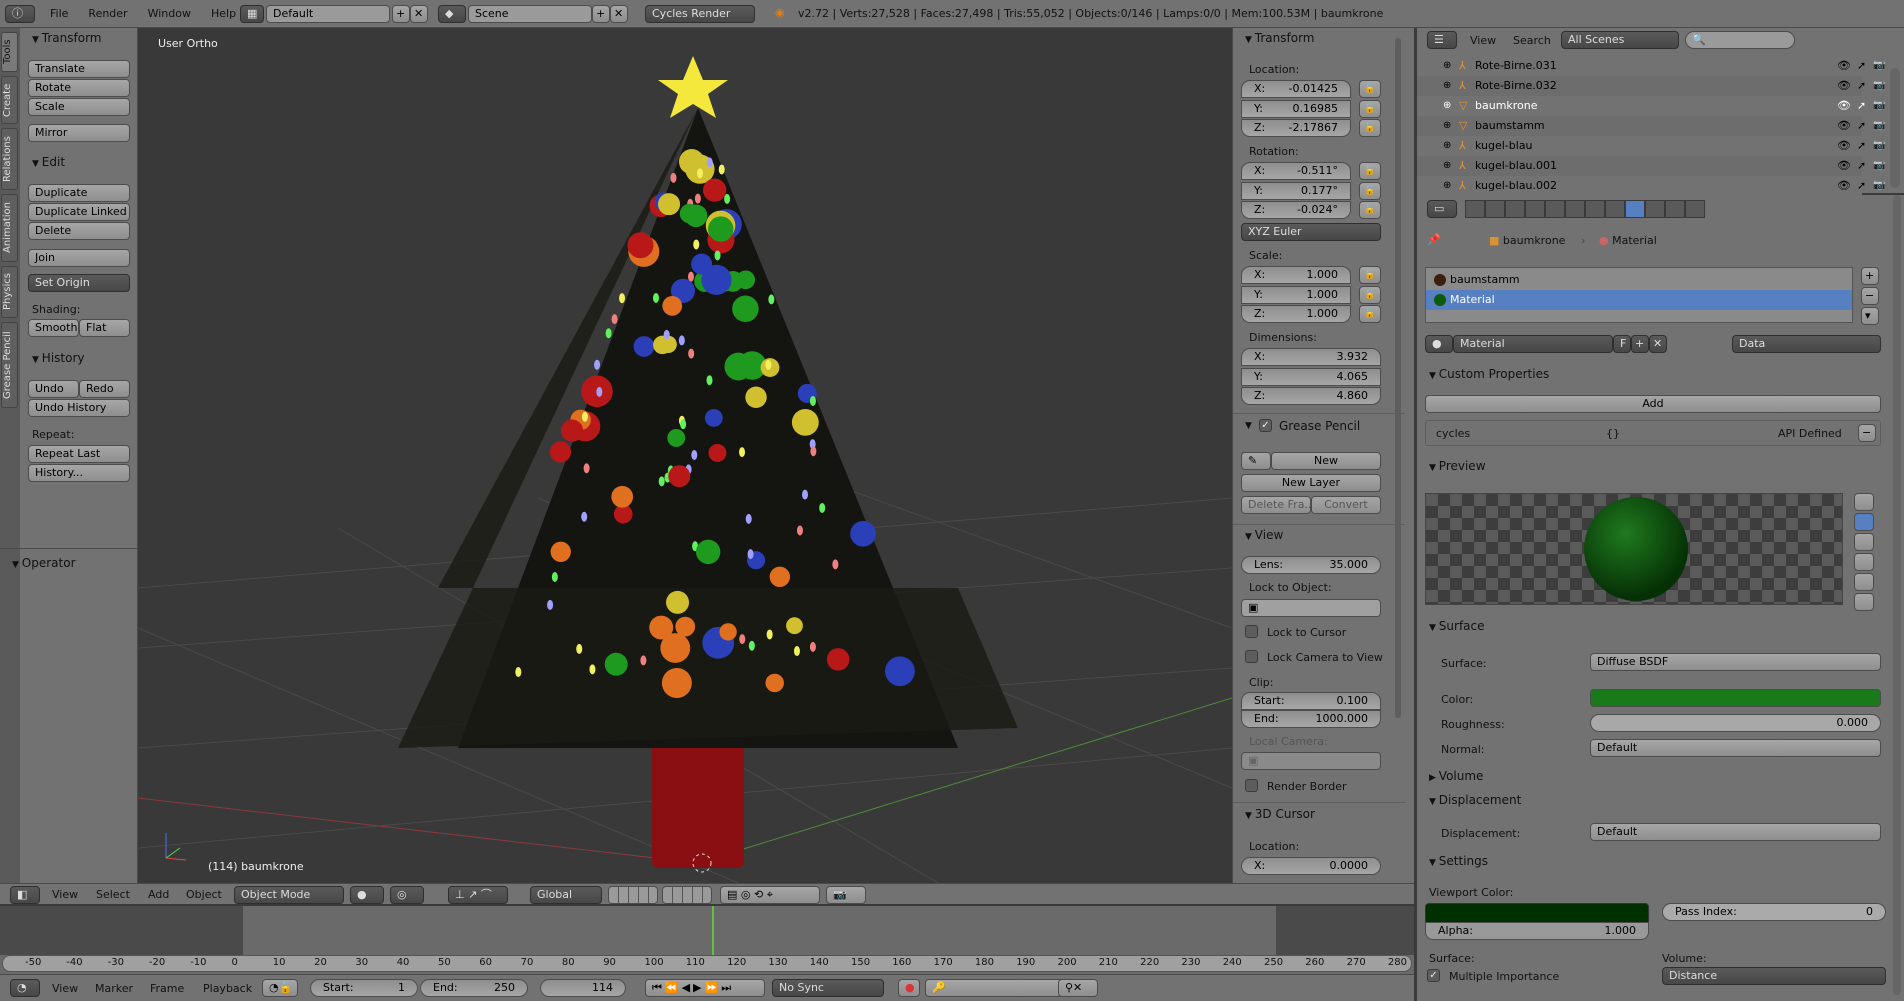 The height and width of the screenshot is (1001, 1904). Describe the element at coordinates (79, 408) in the screenshot. I see `undo-history-button: Undo History` at that location.